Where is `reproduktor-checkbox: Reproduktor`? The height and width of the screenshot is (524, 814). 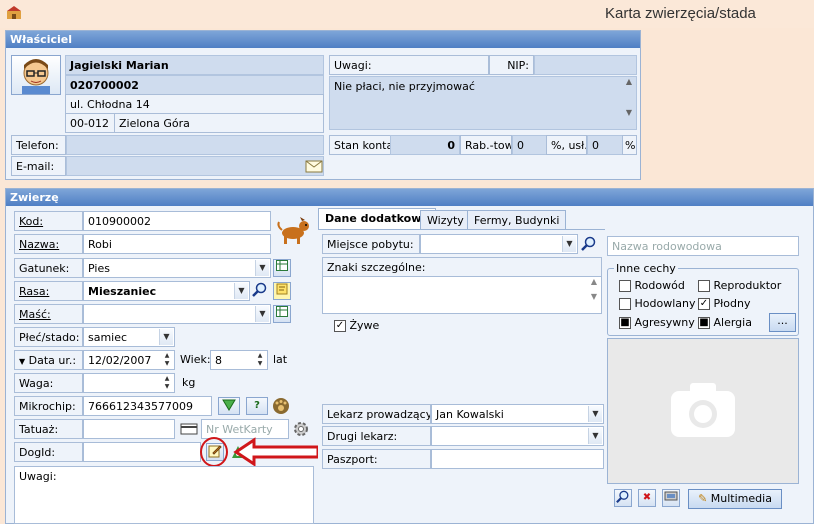
reproduktor-checkbox: Reproduktor is located at coordinates (739, 285).